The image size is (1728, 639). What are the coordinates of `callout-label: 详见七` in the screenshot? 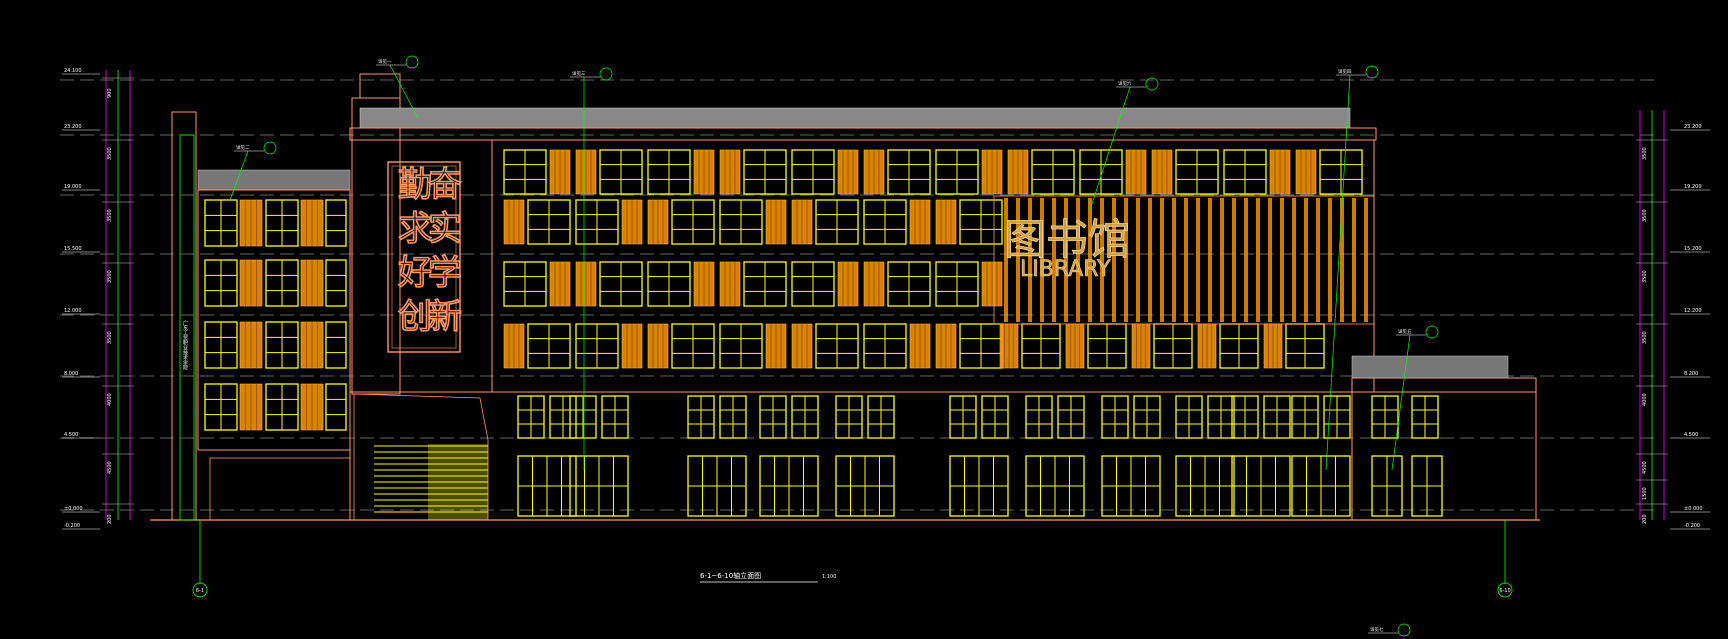 It's located at (1377, 629).